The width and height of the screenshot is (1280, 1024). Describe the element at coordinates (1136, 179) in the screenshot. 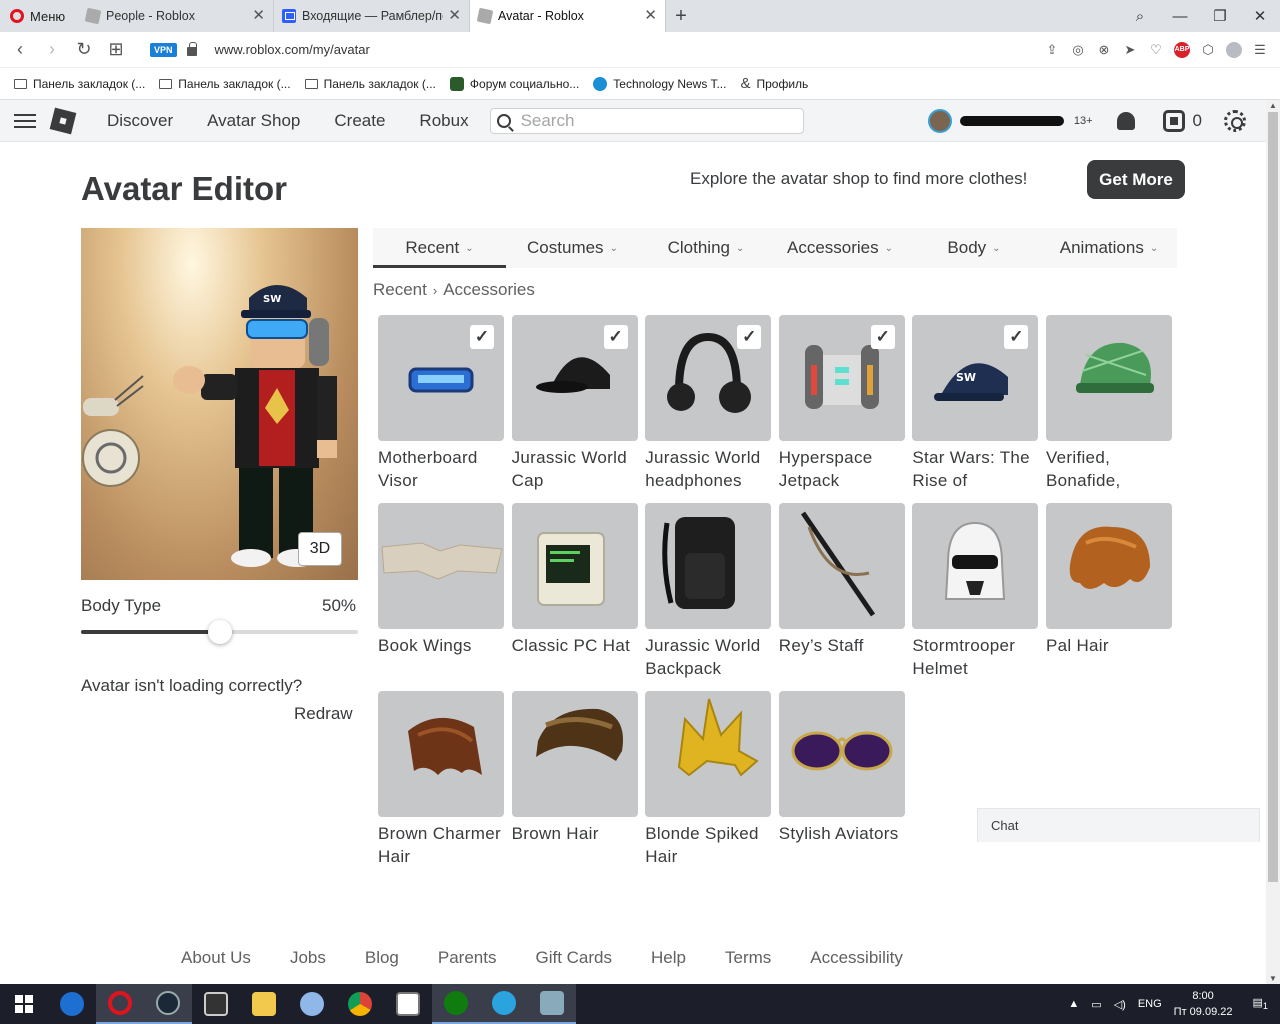

I see `get-more-button: Get More` at that location.